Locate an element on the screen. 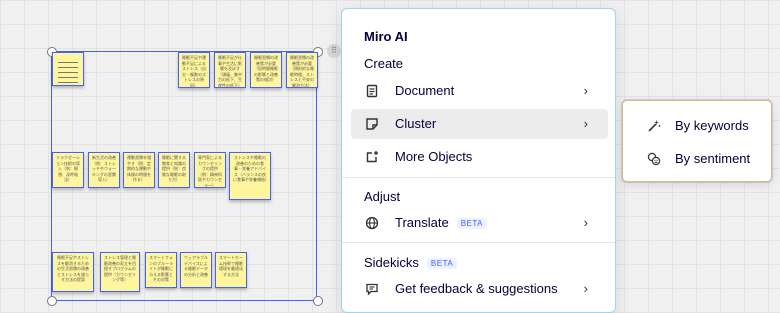 This screenshot has width=780, height=313. comment-icon is located at coordinates (372, 289).